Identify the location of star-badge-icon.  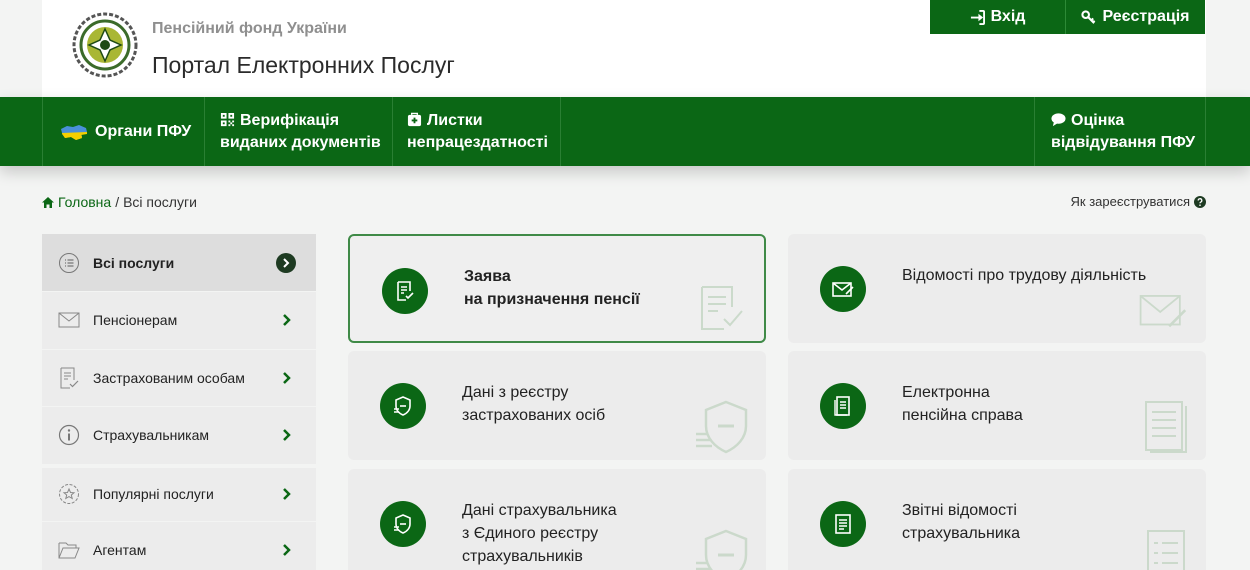
(69, 494).